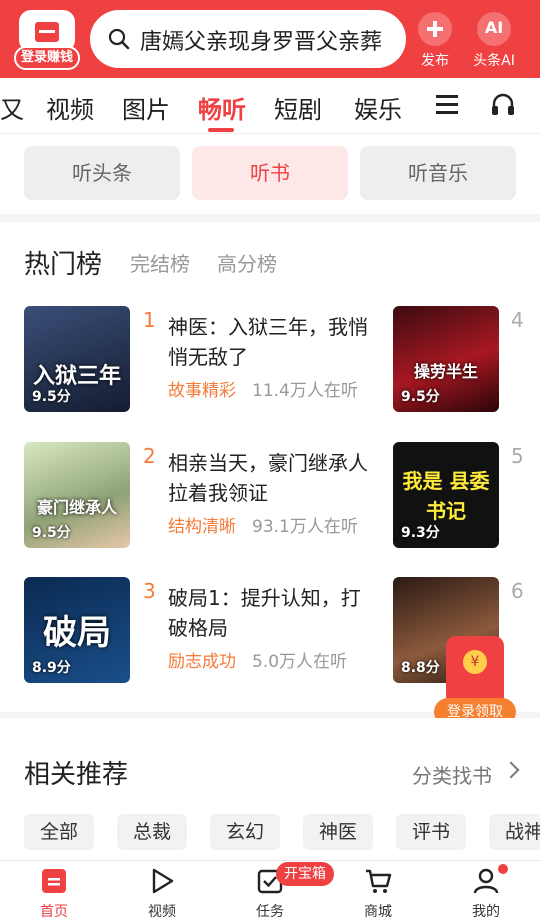 Image resolution: width=540 pixels, height=924 pixels. What do you see at coordinates (54, 881) in the screenshot?
I see `home-icon` at bounding box center [54, 881].